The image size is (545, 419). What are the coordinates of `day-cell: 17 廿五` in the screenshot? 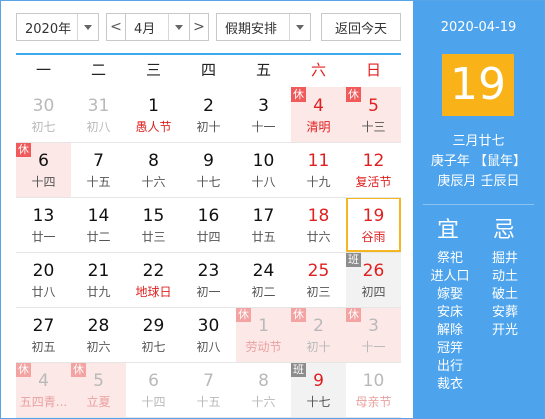 It's located at (263, 224).